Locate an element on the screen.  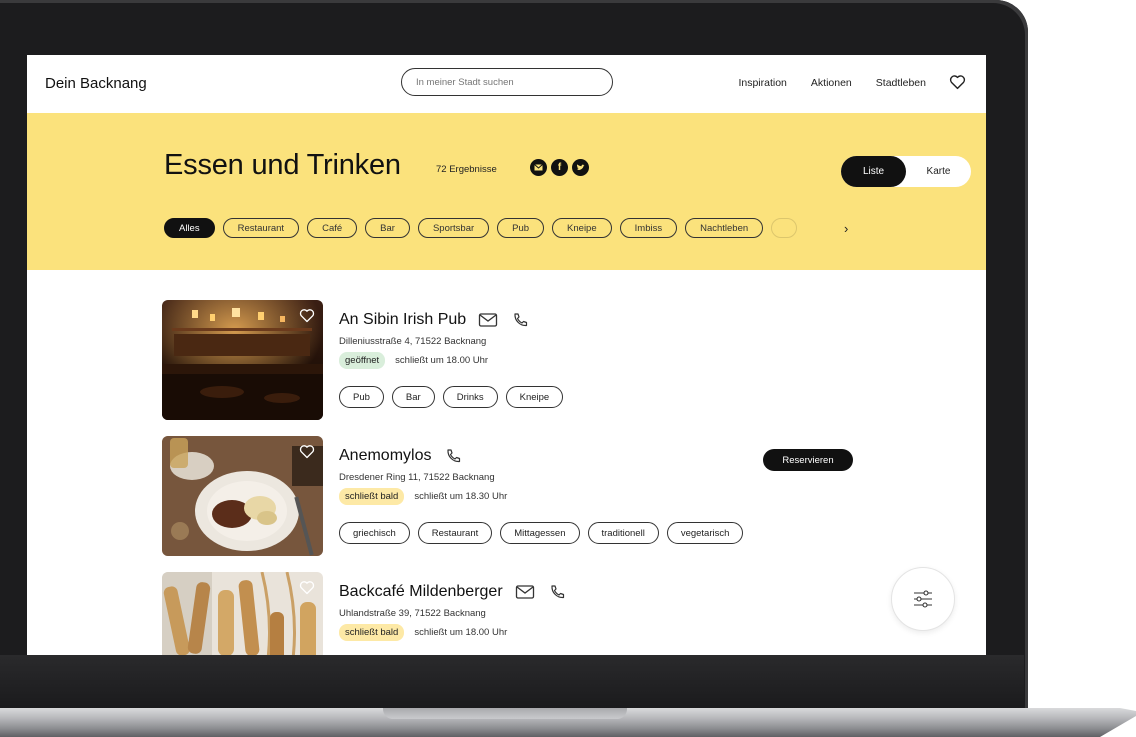
view-toggle-list: Liste is located at coordinates (873, 171).